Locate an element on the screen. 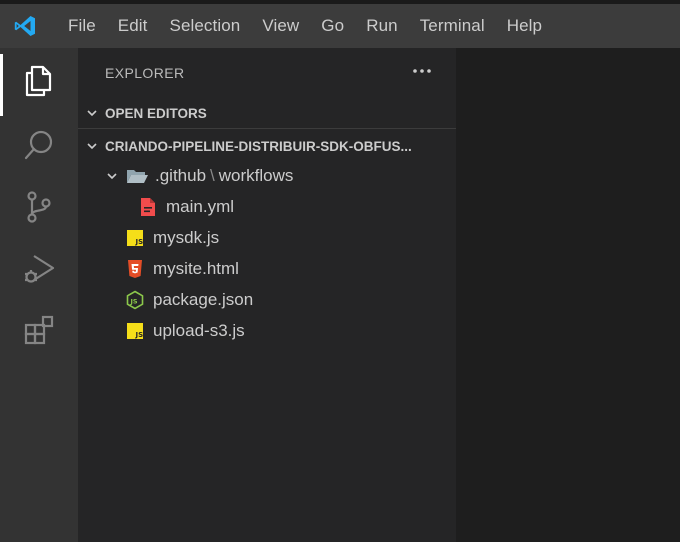 The height and width of the screenshot is (542, 680). html-file-icon is located at coordinates (135, 269).